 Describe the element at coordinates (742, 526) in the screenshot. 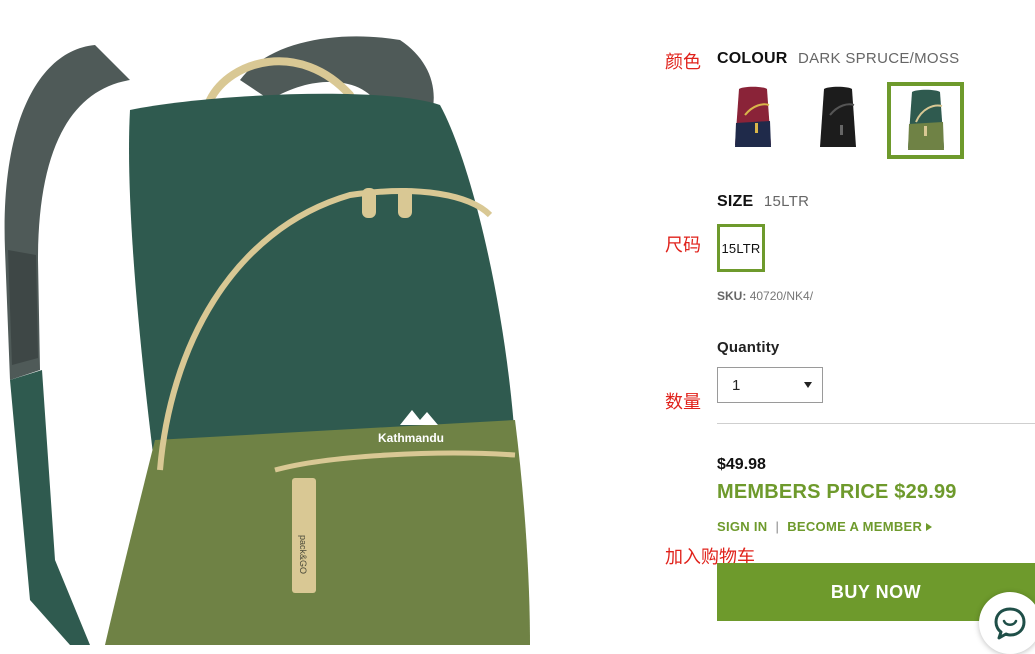

I see `sign-in-link: SIGN IN` at that location.